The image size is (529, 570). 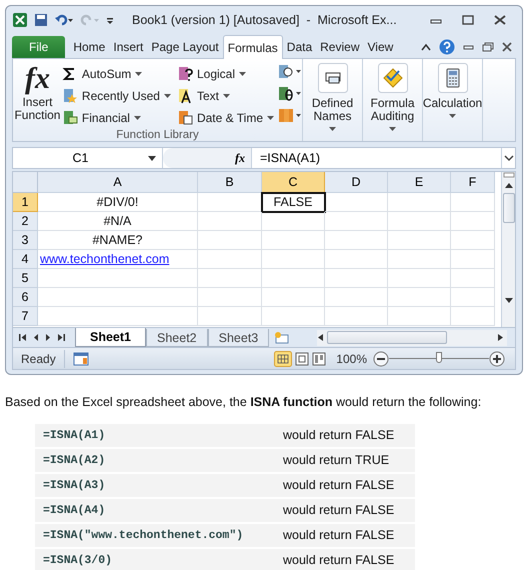 What do you see at coordinates (225, 117) in the screenshot?
I see `function-menu-button: Date & Time` at bounding box center [225, 117].